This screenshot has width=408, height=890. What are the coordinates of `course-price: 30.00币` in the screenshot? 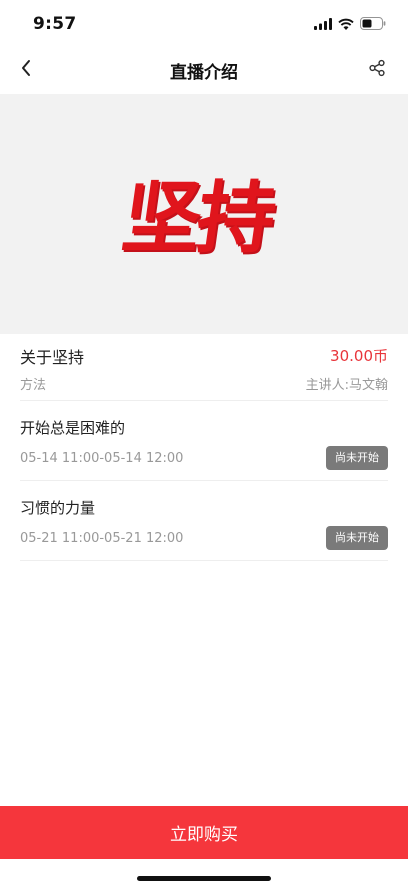 It's located at (359, 356).